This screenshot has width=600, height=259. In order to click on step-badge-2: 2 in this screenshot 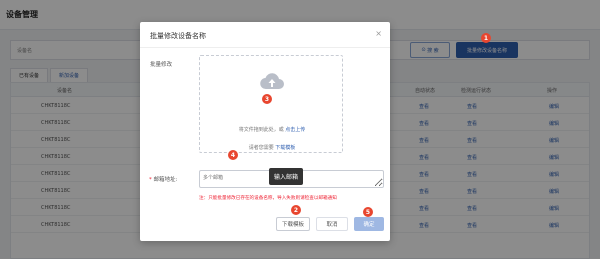, I will do `click(296, 210)`.